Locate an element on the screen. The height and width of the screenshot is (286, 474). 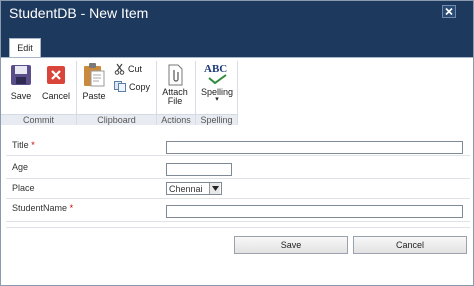
place-selected-value: Chennai is located at coordinates (186, 188).